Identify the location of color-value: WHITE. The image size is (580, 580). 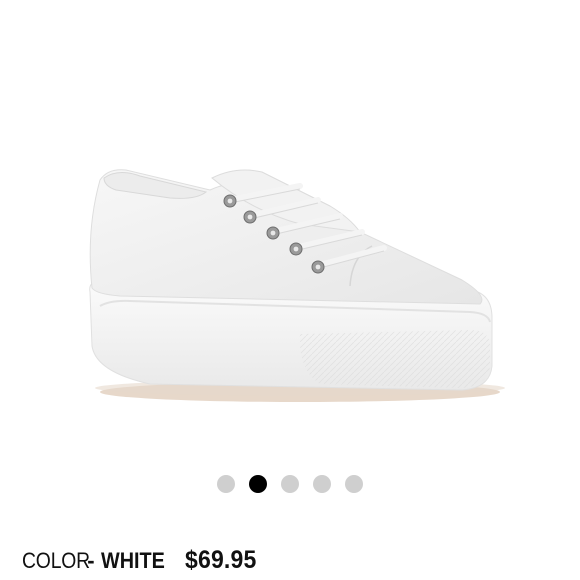
(132, 560).